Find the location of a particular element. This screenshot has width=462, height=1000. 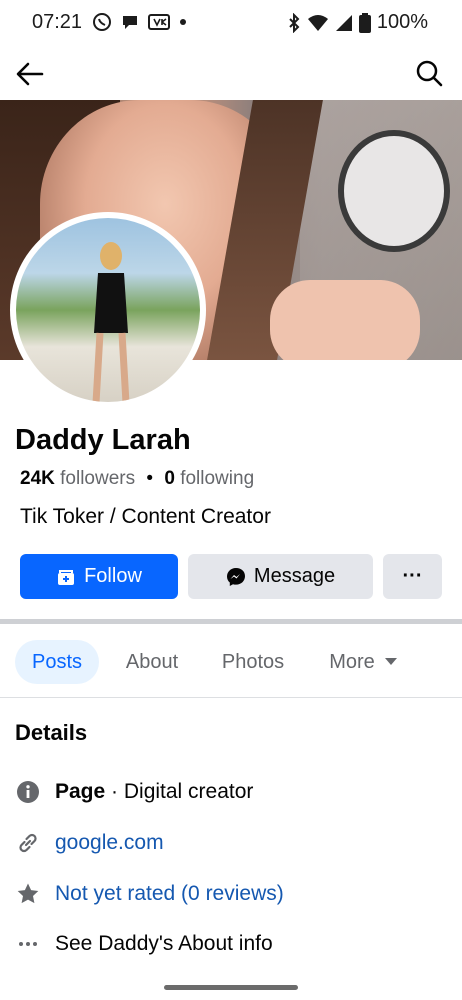

search-icon is located at coordinates (429, 73).